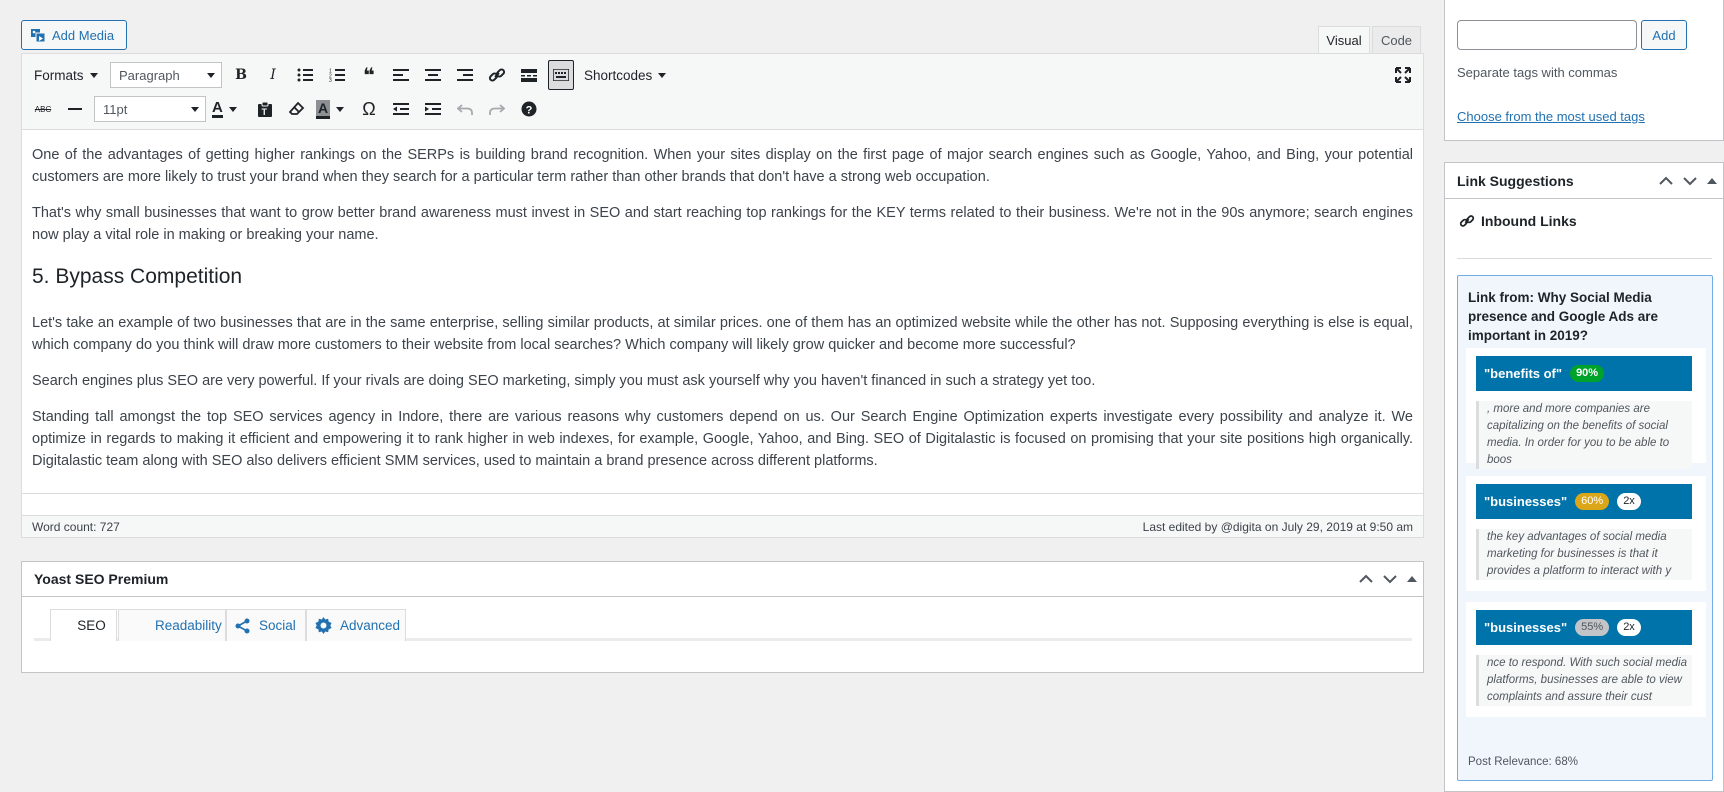  What do you see at coordinates (1523, 762) in the screenshot?
I see `post-relevance: Post Relevance: 68%` at bounding box center [1523, 762].